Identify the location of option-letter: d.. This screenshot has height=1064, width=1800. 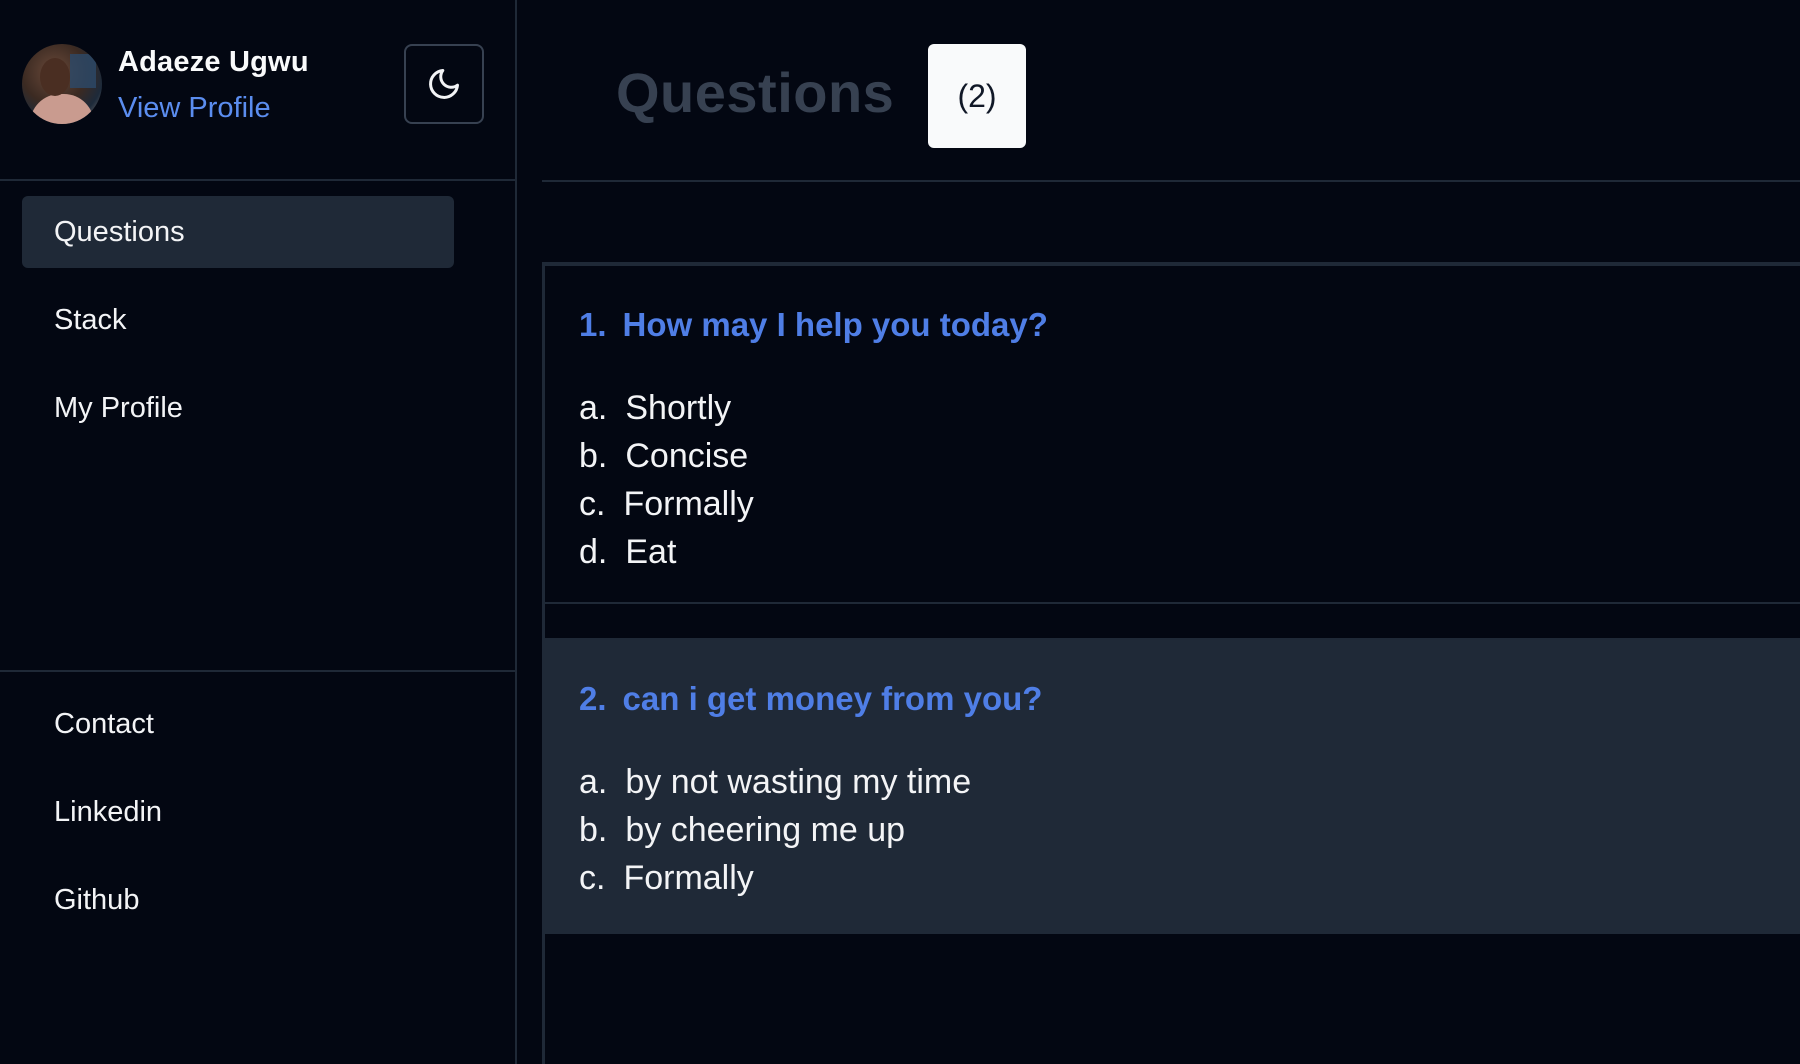
(593, 551).